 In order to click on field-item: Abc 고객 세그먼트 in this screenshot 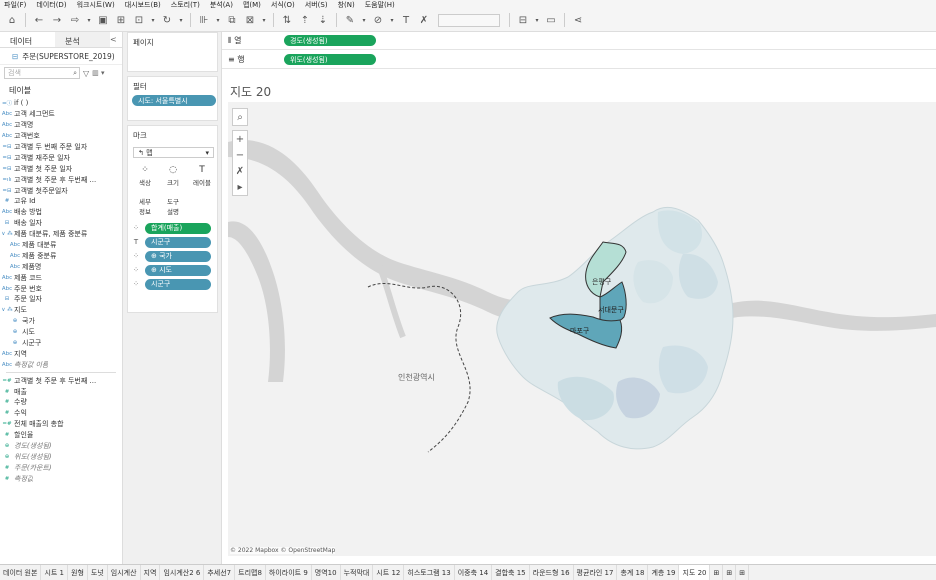, I will do `click(61, 114)`.